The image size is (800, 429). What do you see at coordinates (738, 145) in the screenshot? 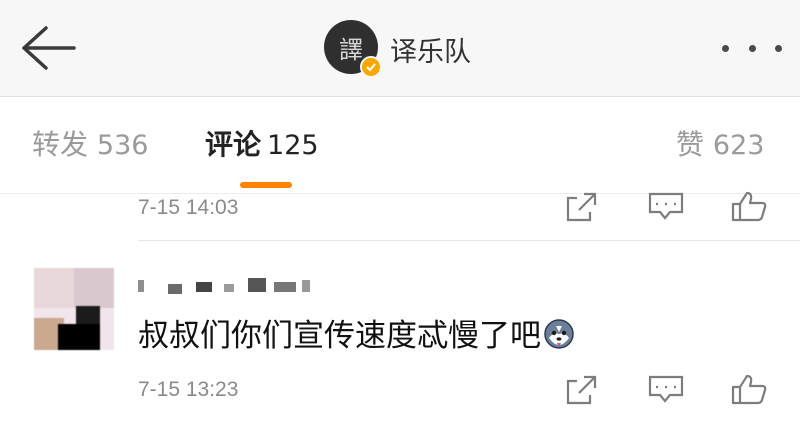
I see `tab-like-count: 623` at bounding box center [738, 145].